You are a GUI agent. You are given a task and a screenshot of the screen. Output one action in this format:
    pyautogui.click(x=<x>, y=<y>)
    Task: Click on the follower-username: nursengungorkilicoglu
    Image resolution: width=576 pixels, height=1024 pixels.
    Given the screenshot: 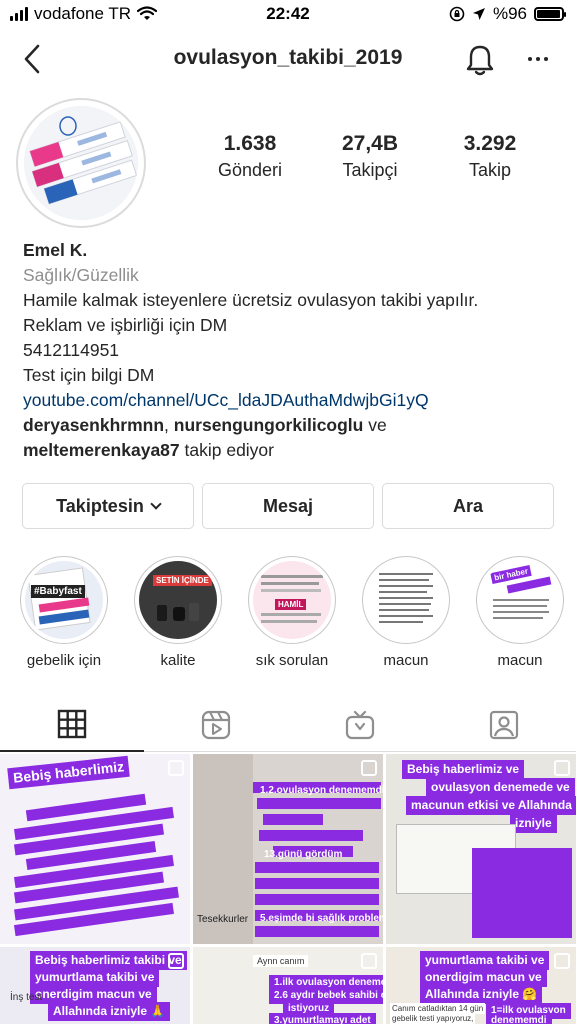 What is the action you would take?
    pyautogui.click(x=269, y=425)
    